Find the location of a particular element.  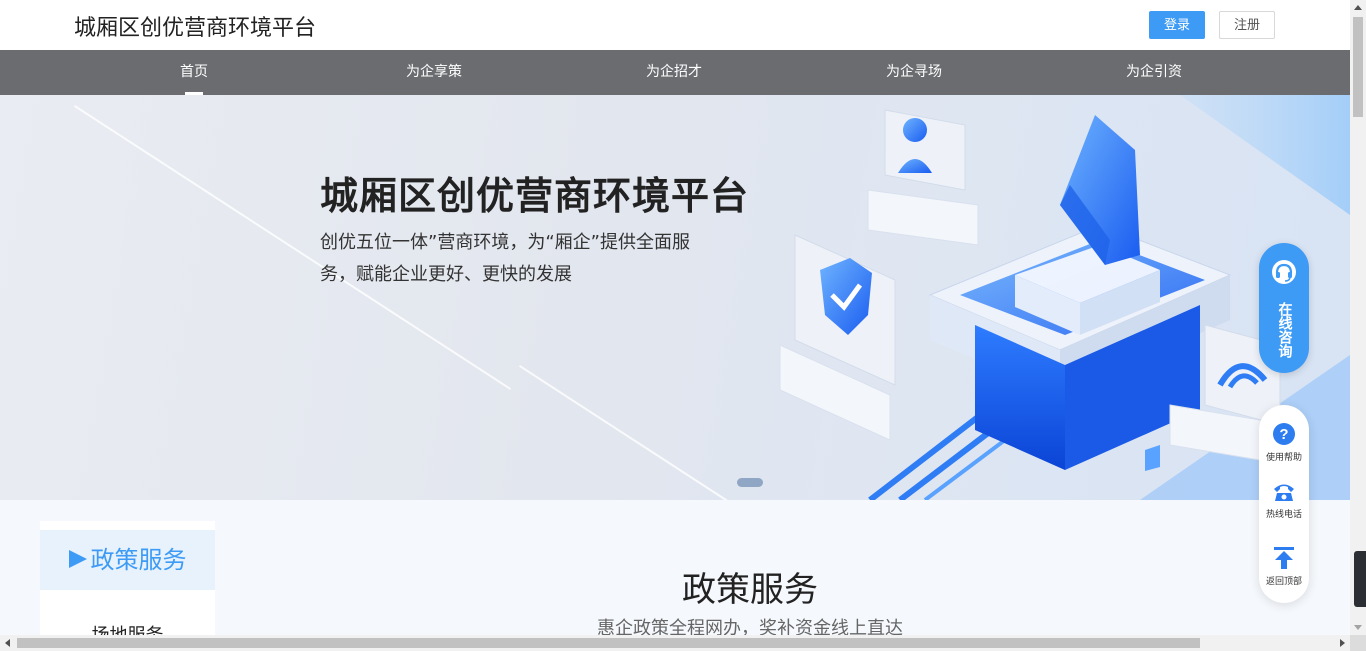

online-consult-button: 在线咨询 is located at coordinates (1284, 308).